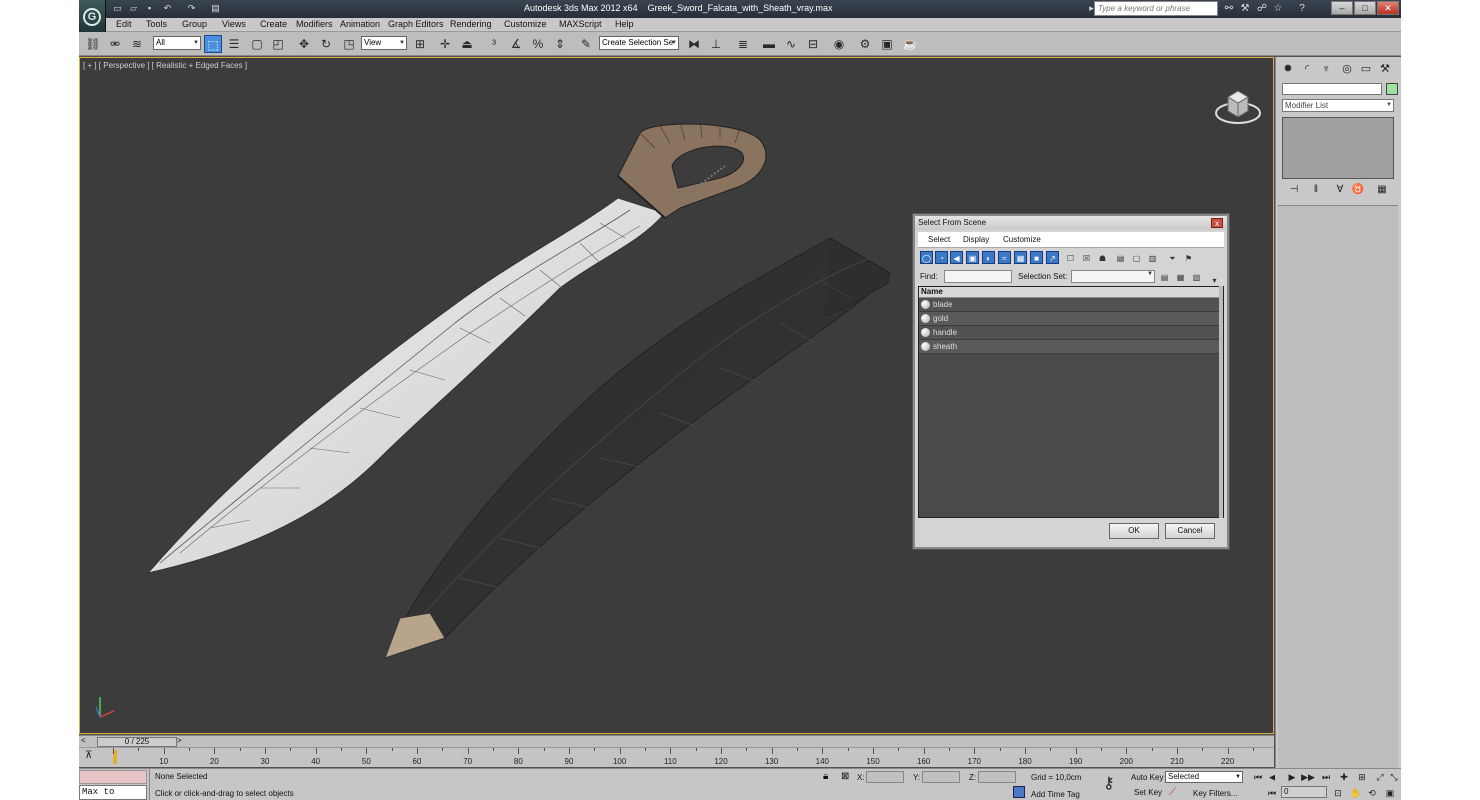 The image size is (1480, 800). Describe the element at coordinates (1022, 239) in the screenshot. I see `dialog-menu-customize: Customize` at that location.